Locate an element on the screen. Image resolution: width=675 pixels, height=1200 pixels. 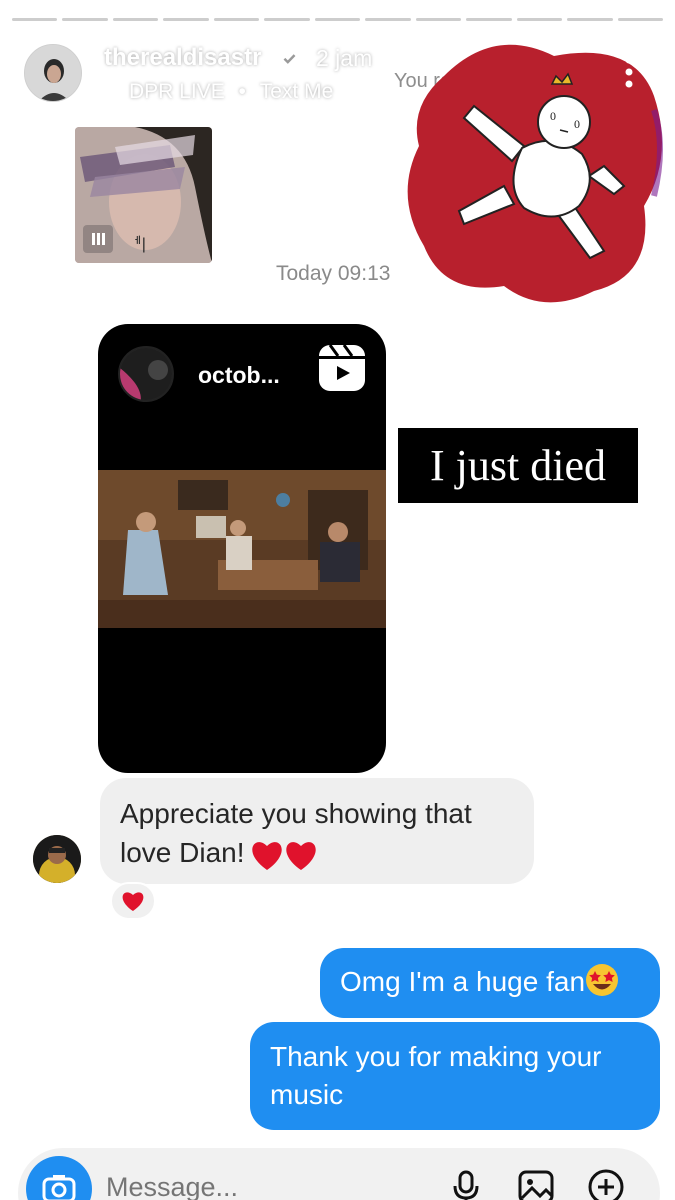
camera-icon is located at coordinates (59, 1187).